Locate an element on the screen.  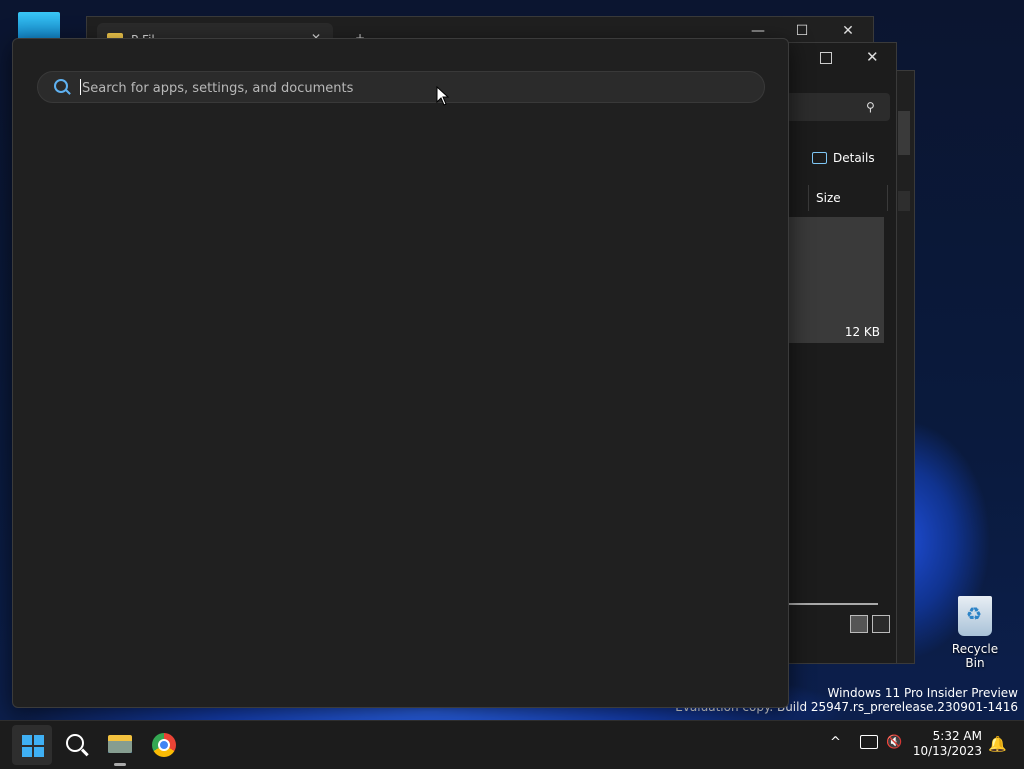
search-bar is located at coordinates (401, 87).